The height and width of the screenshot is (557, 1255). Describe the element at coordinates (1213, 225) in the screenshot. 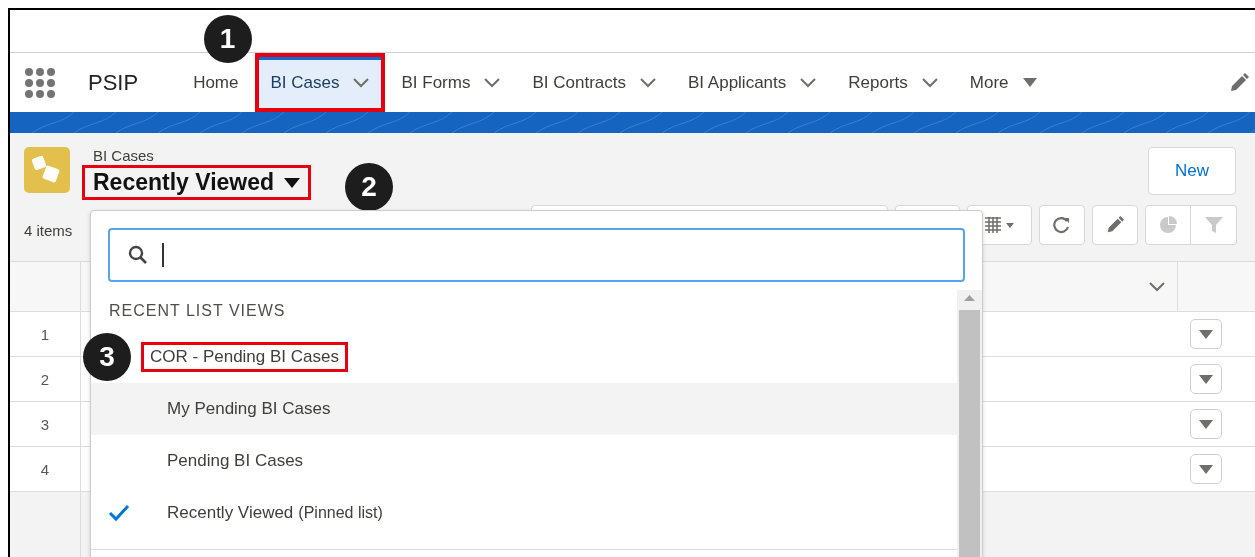

I see `filter-icon` at that location.